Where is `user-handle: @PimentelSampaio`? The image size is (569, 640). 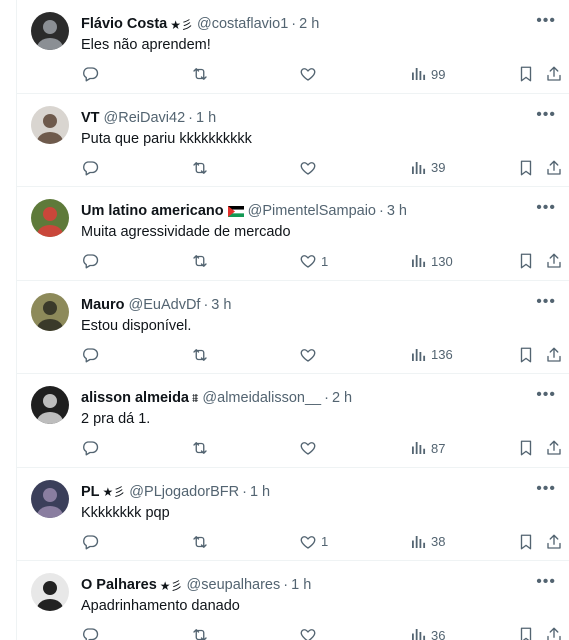 user-handle: @PimentelSampaio is located at coordinates (312, 211).